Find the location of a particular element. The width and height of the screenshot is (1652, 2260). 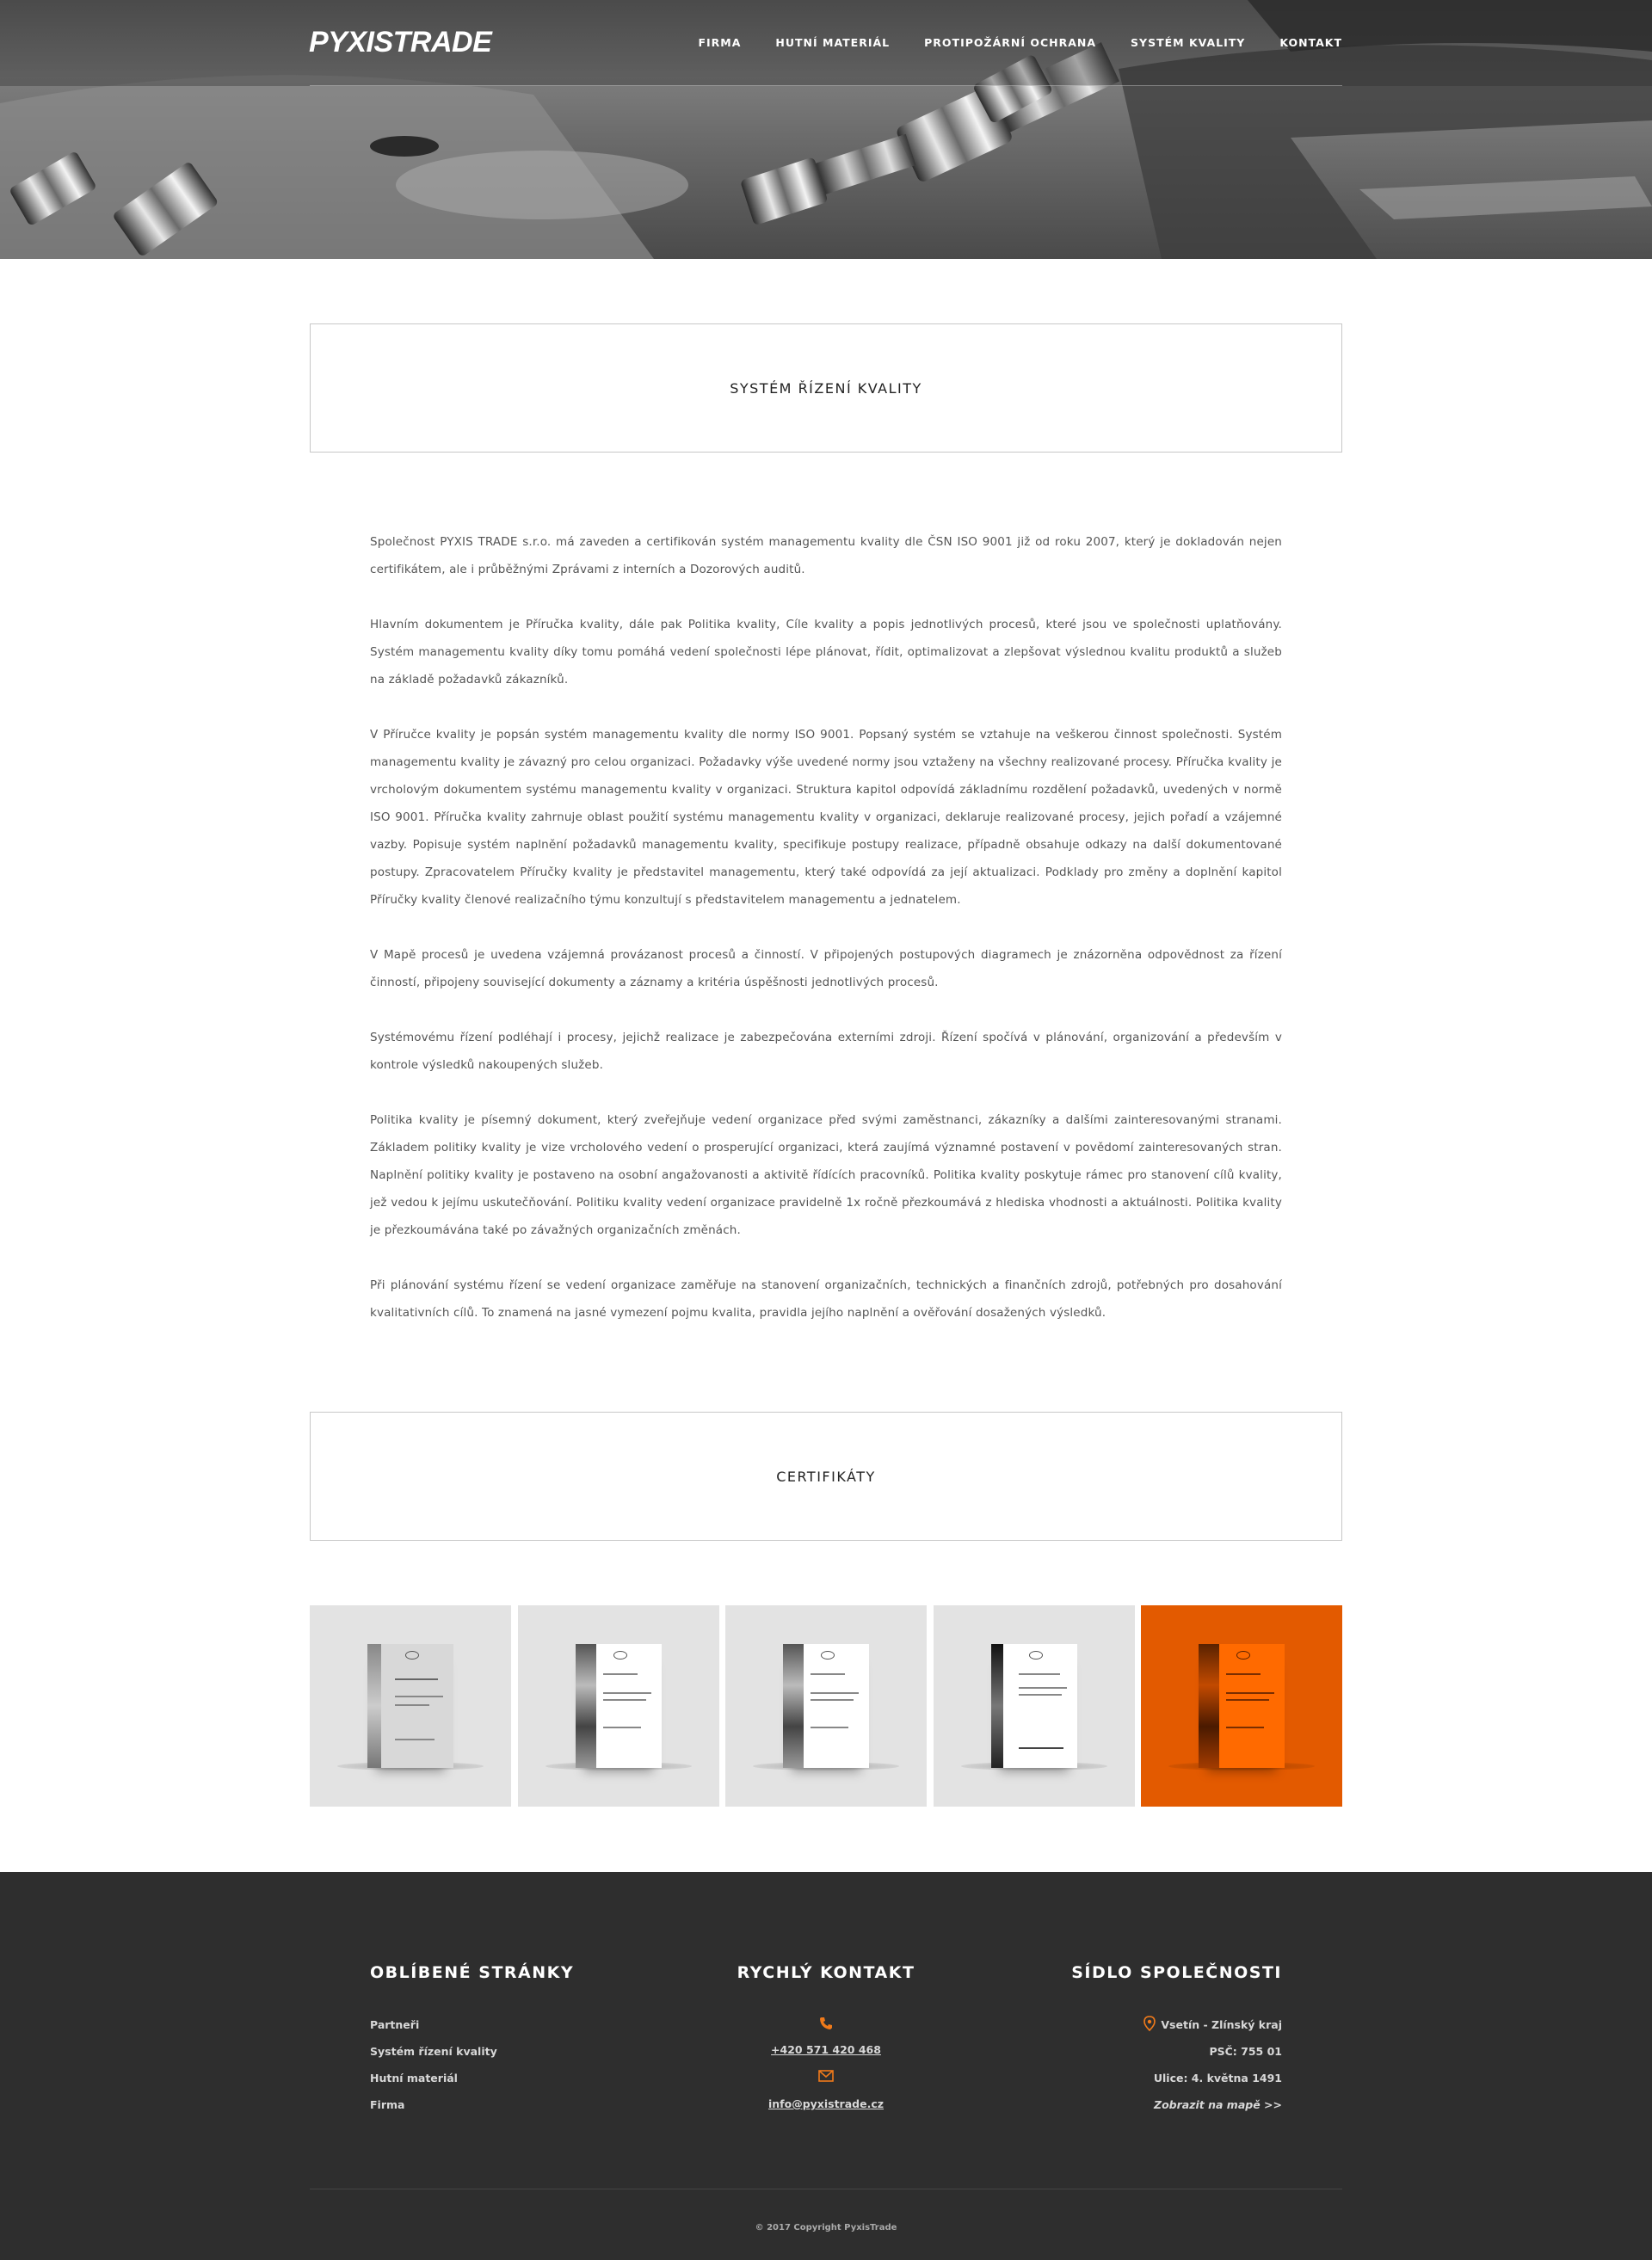

location-pin-icon is located at coordinates (1149, 2024).